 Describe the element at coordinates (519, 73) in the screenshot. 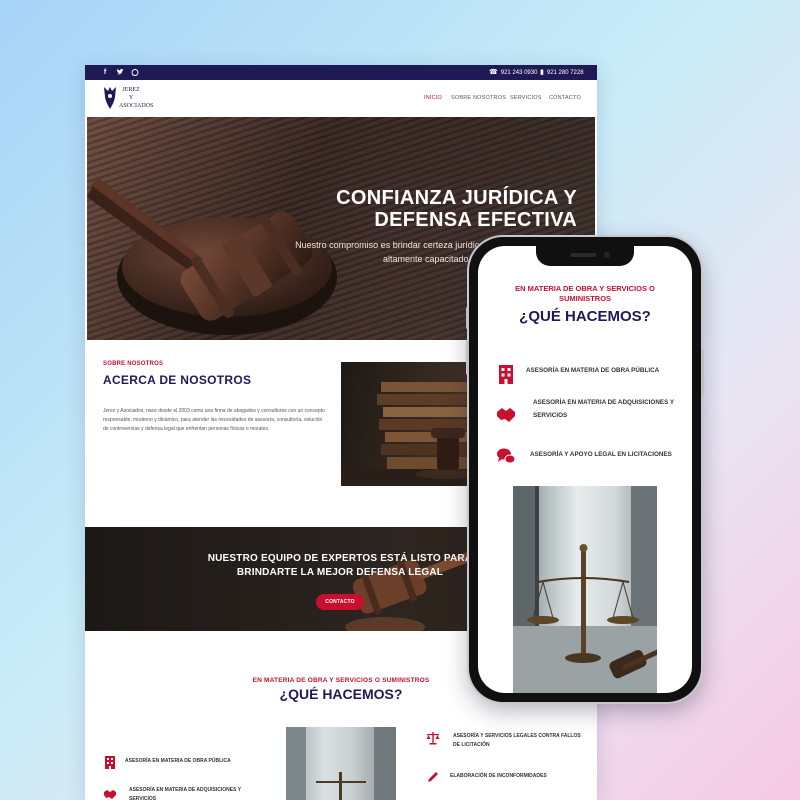

I see `phone-1-text: 921 243 0930` at that location.